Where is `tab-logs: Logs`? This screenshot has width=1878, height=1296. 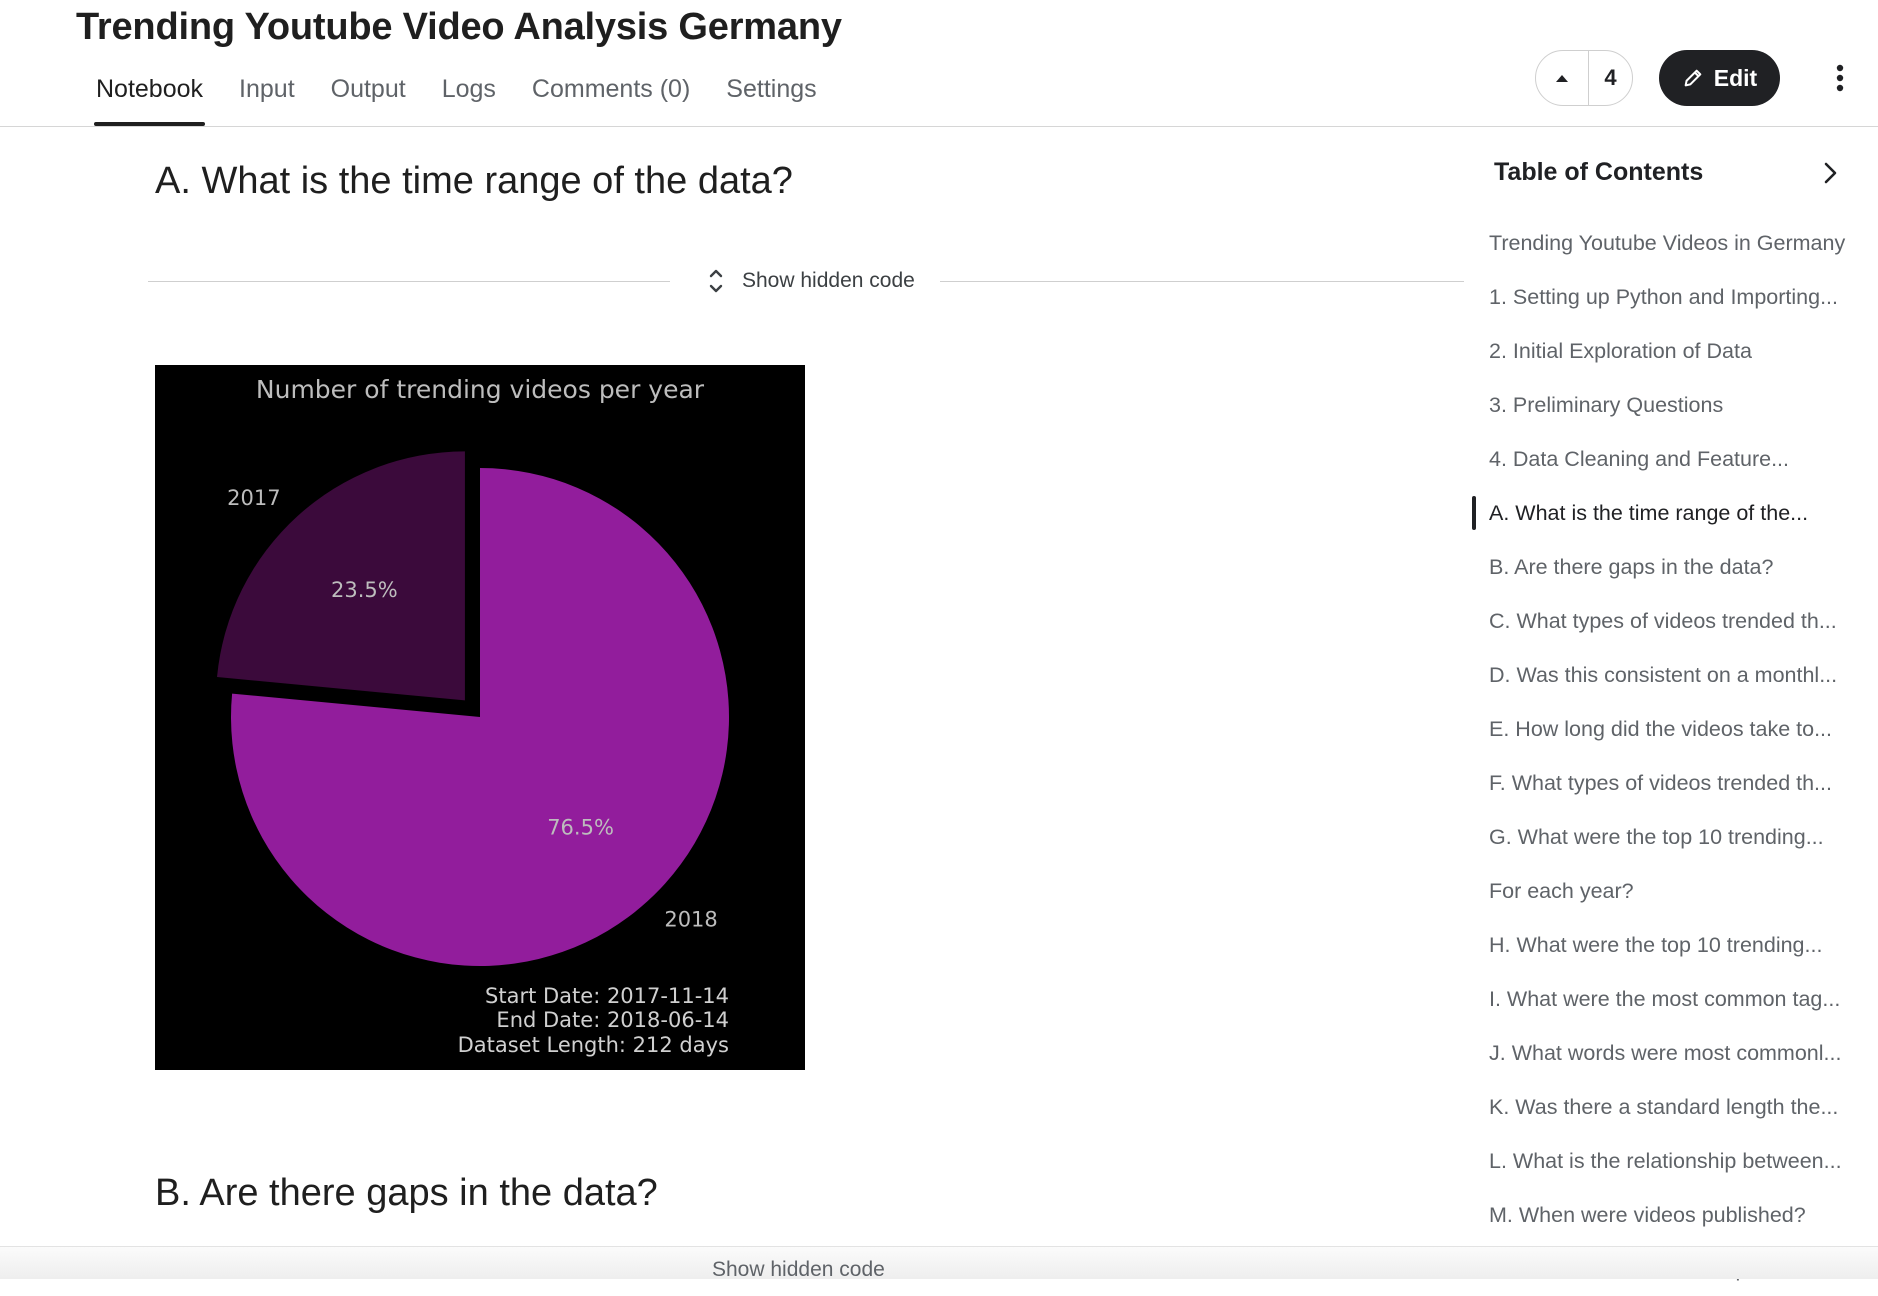
tab-logs: Logs is located at coordinates (469, 99).